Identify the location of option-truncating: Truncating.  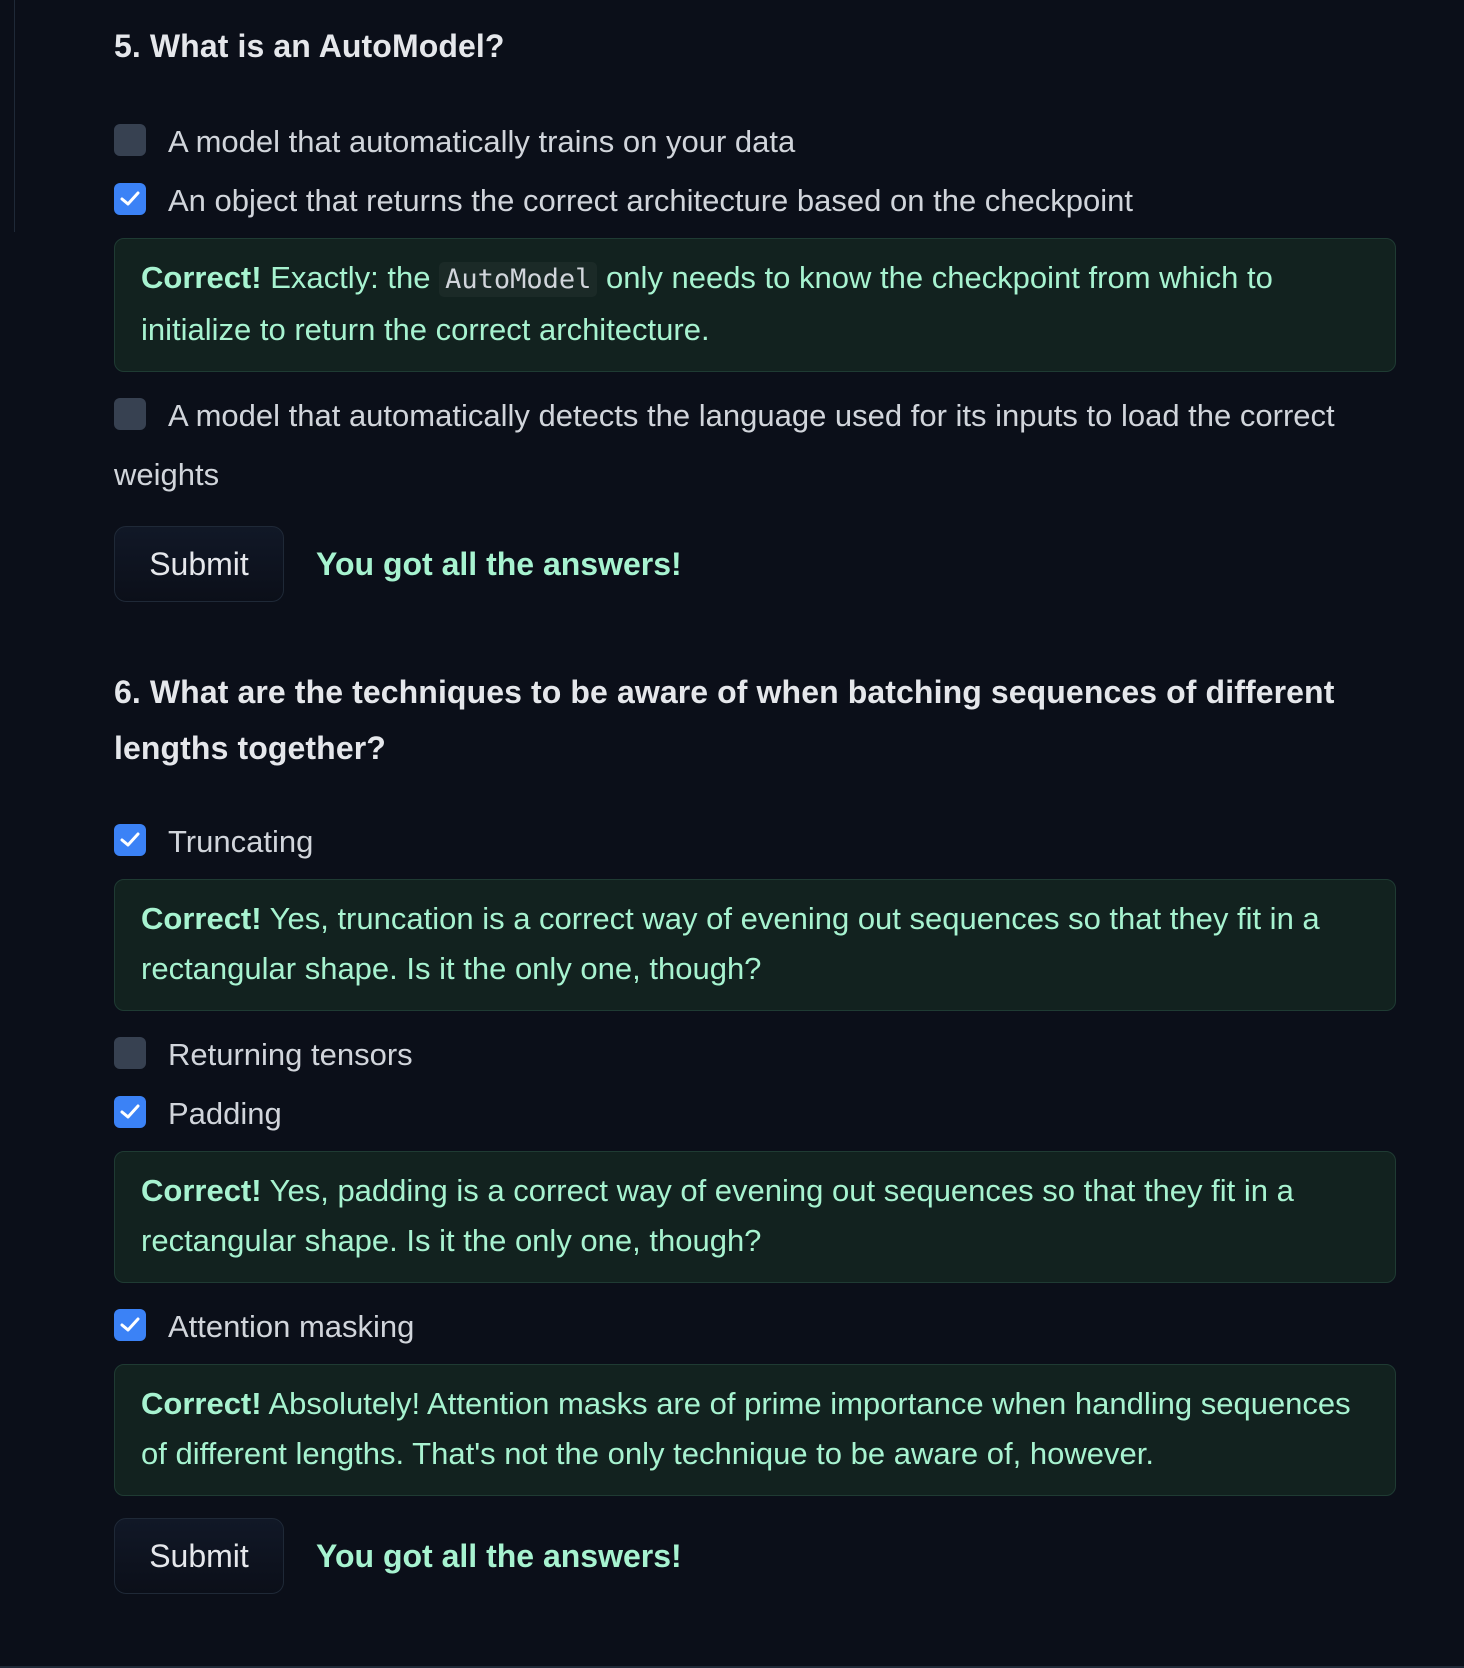
(755, 841).